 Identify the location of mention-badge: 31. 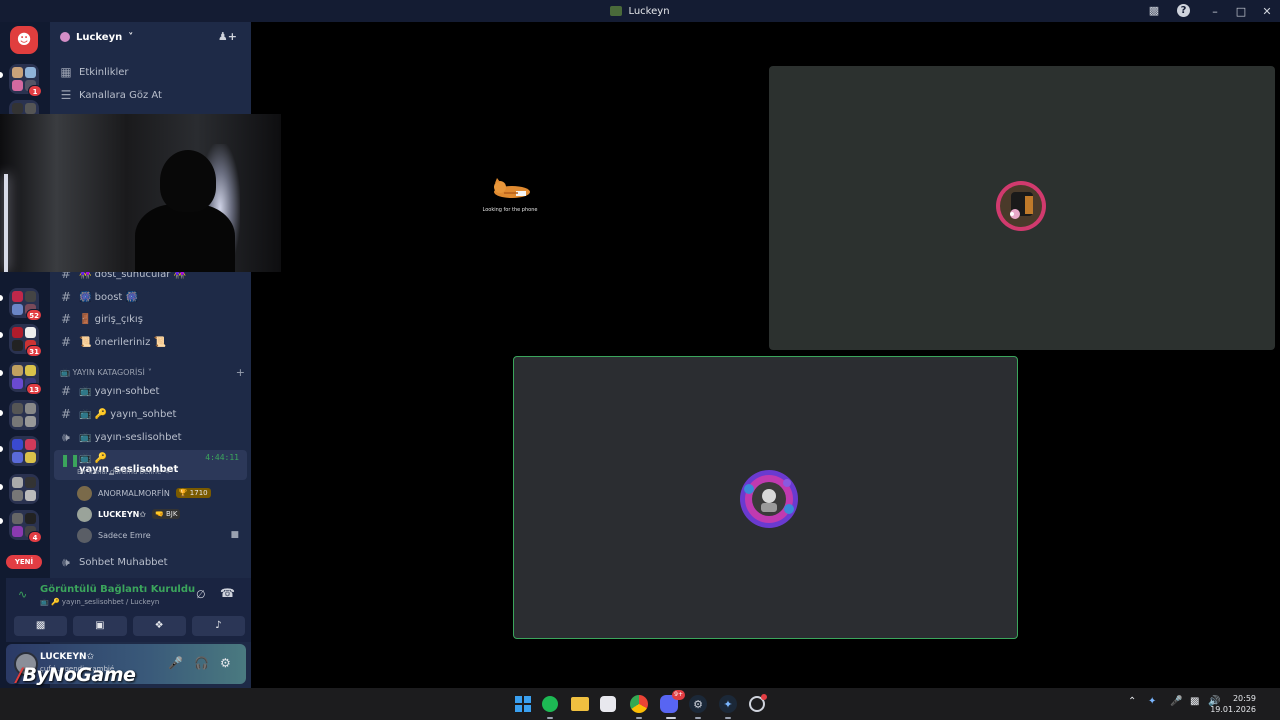
(34, 351).